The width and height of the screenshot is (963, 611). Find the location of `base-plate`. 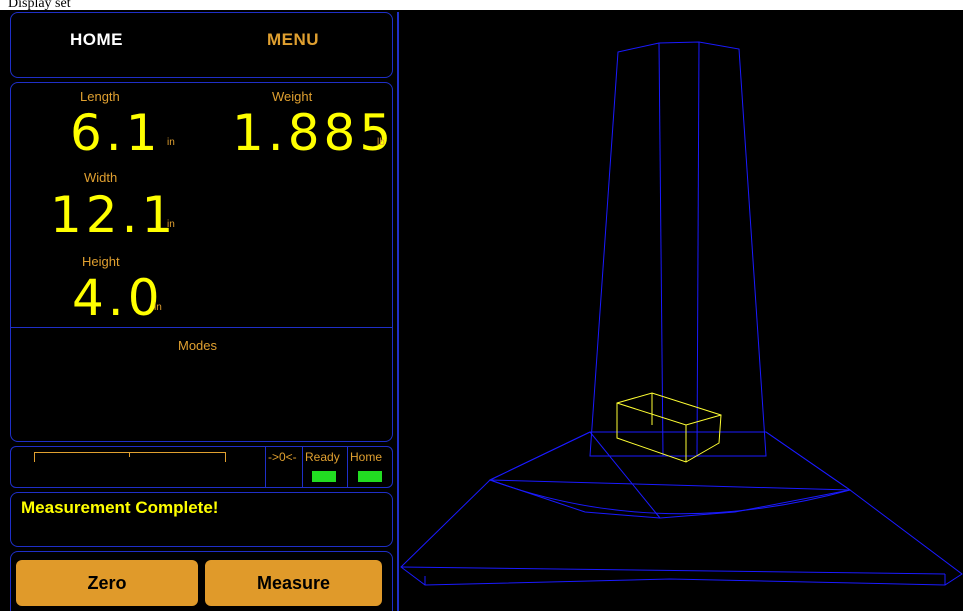

base-plate is located at coordinates (681, 532).